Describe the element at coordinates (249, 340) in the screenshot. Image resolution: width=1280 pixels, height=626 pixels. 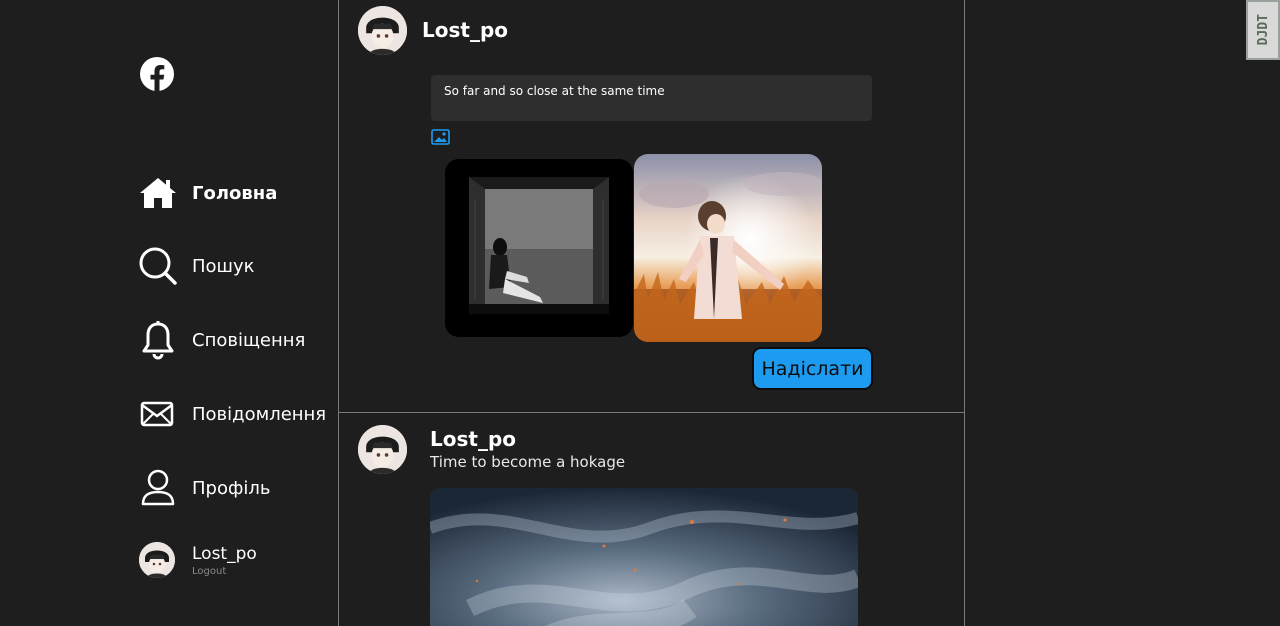
I see `sidebar-item-label: Сповіщення` at that location.